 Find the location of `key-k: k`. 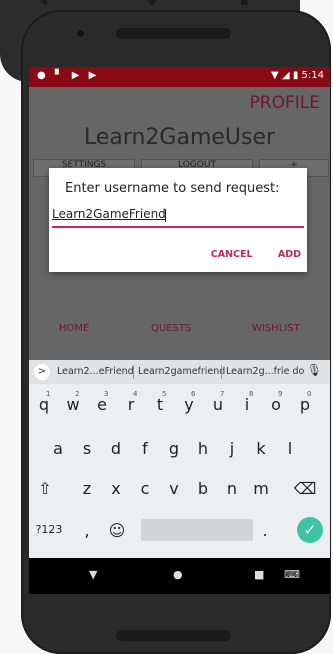

key-k: k is located at coordinates (261, 448).